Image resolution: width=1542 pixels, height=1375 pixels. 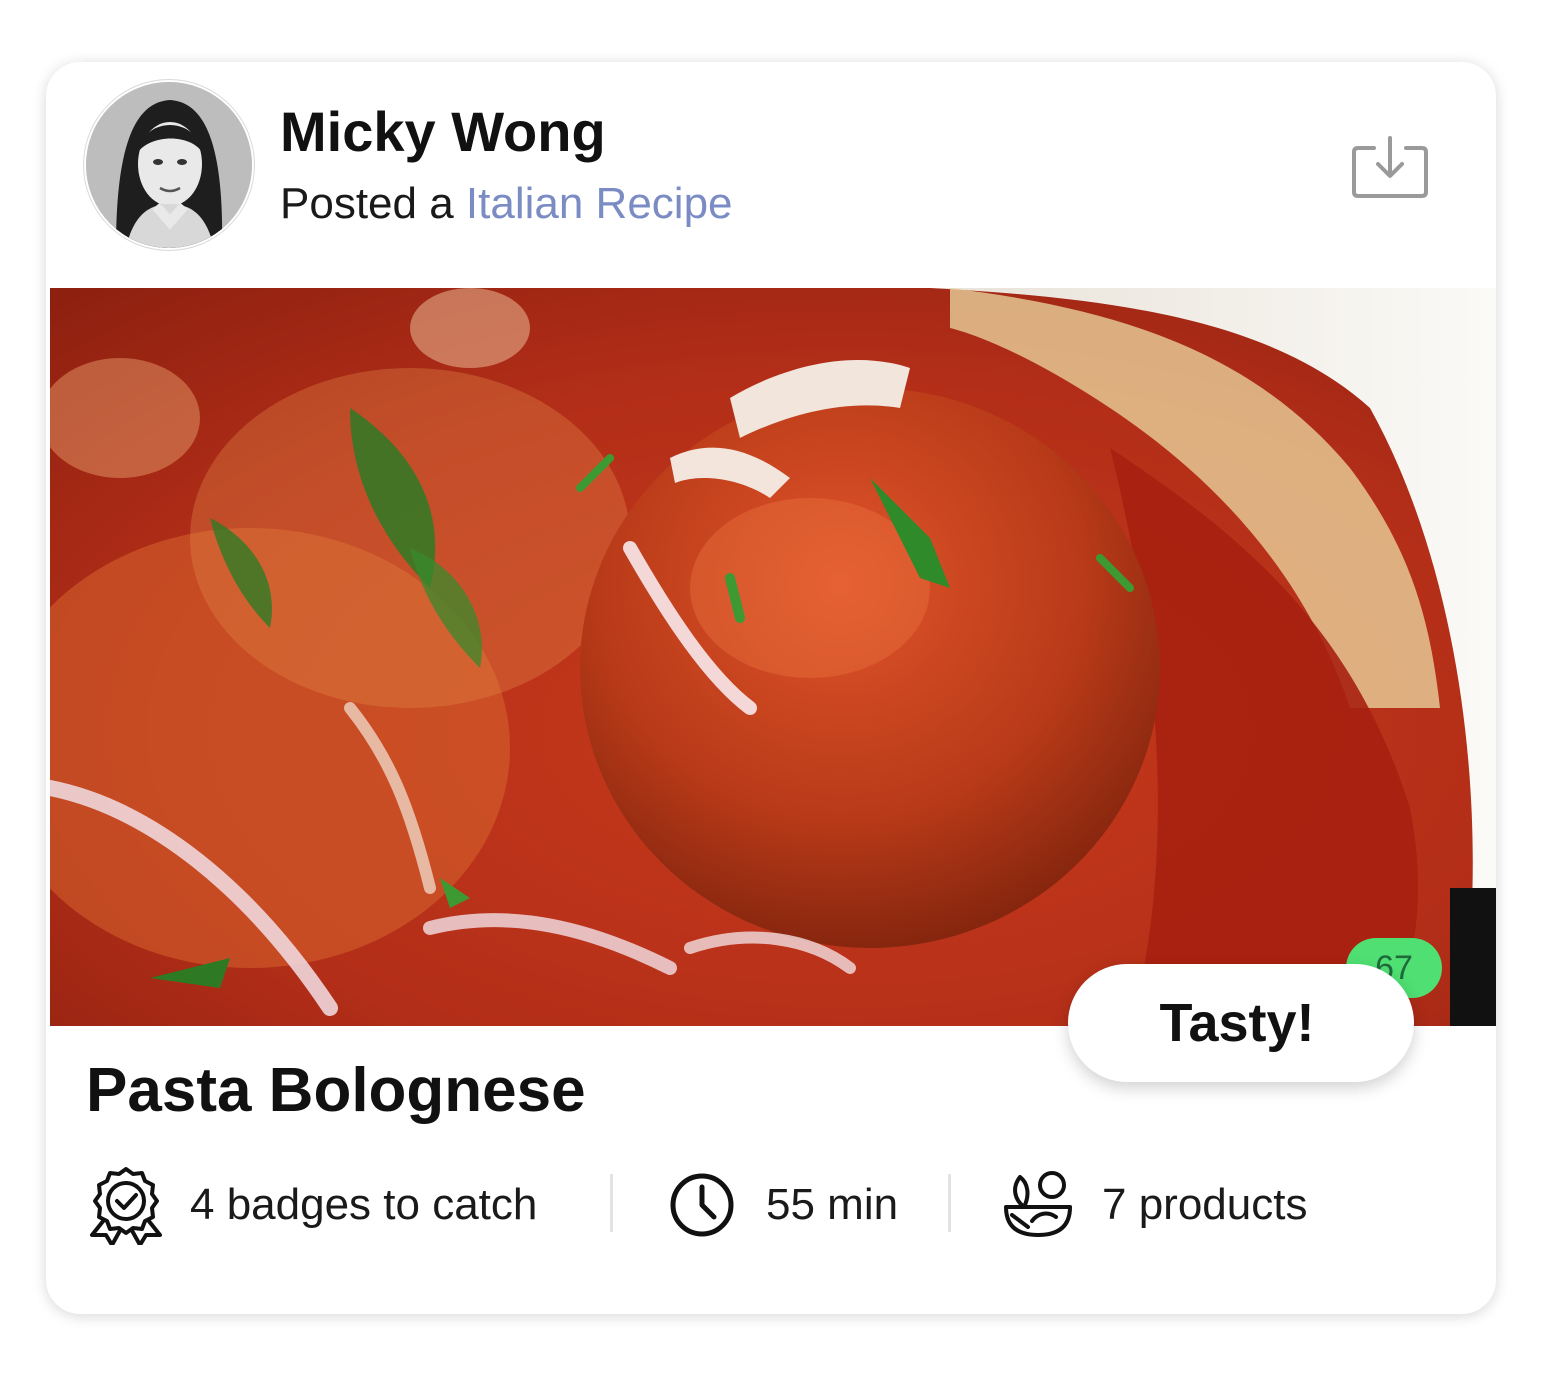 What do you see at coordinates (336, 1090) in the screenshot?
I see `recipe-title: Pasta Bolognese` at bounding box center [336, 1090].